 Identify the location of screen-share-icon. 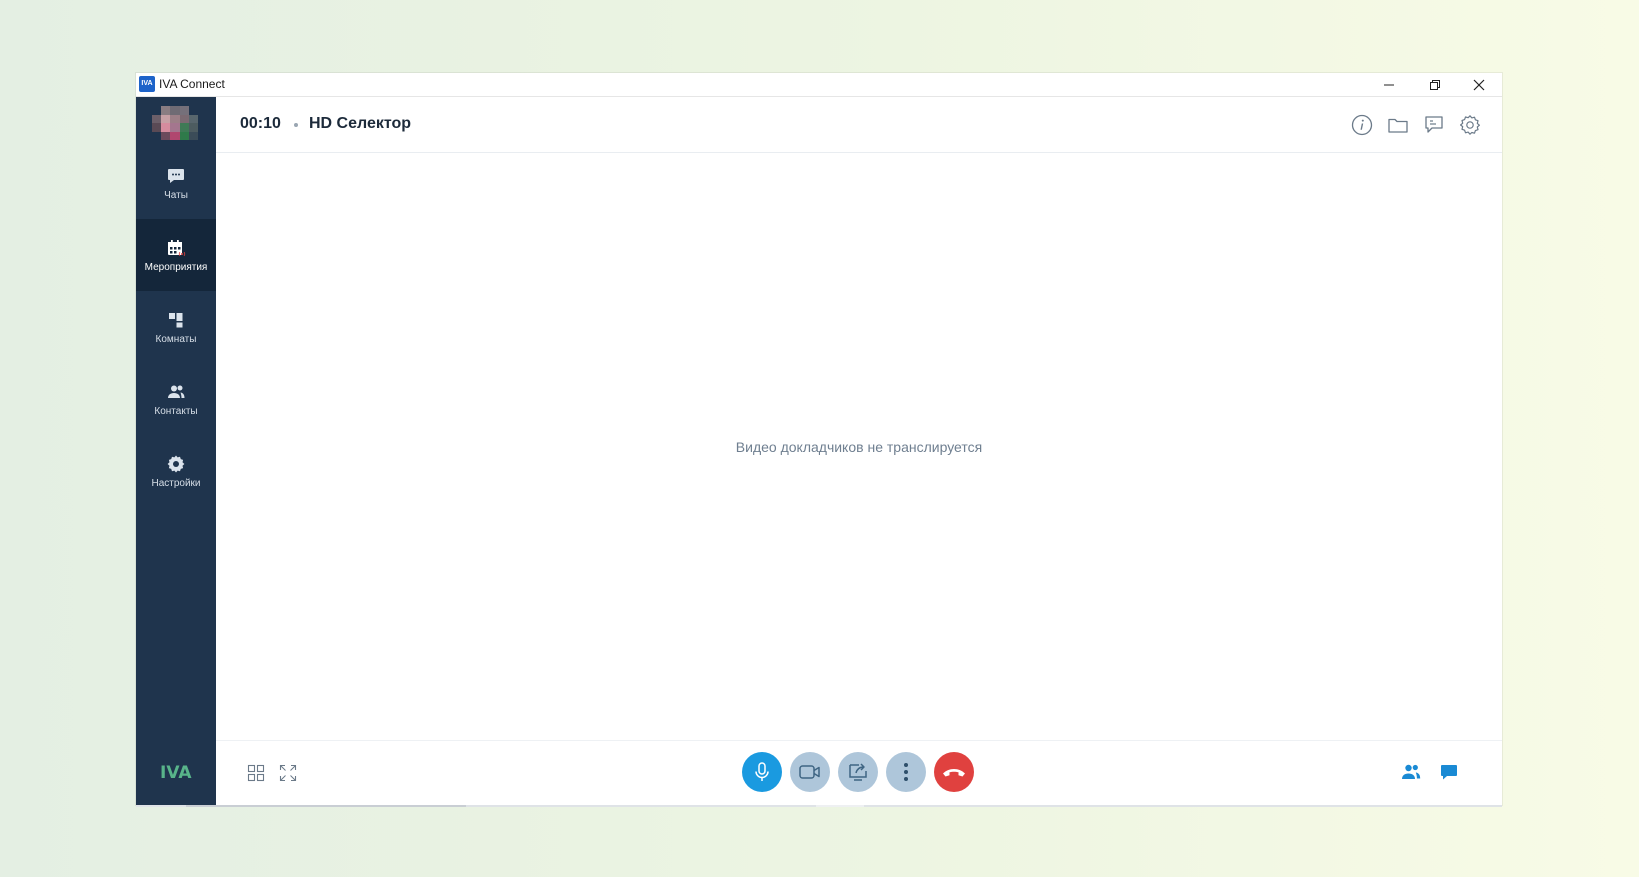
(858, 772).